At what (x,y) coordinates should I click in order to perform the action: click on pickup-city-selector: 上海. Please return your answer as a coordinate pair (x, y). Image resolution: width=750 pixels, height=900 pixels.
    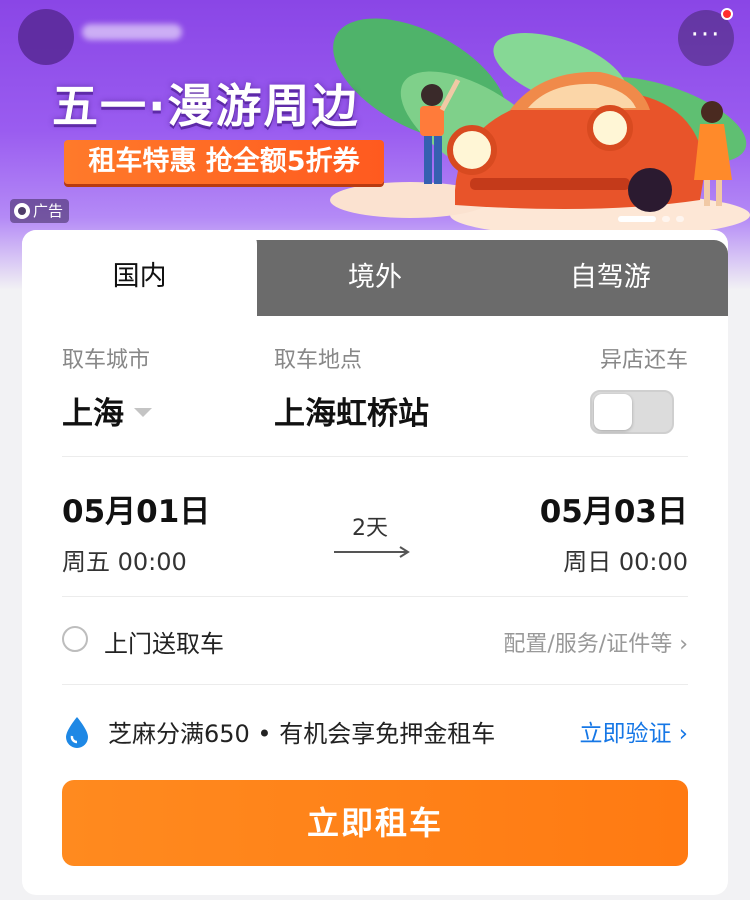
    Looking at the image, I should click on (107, 410).